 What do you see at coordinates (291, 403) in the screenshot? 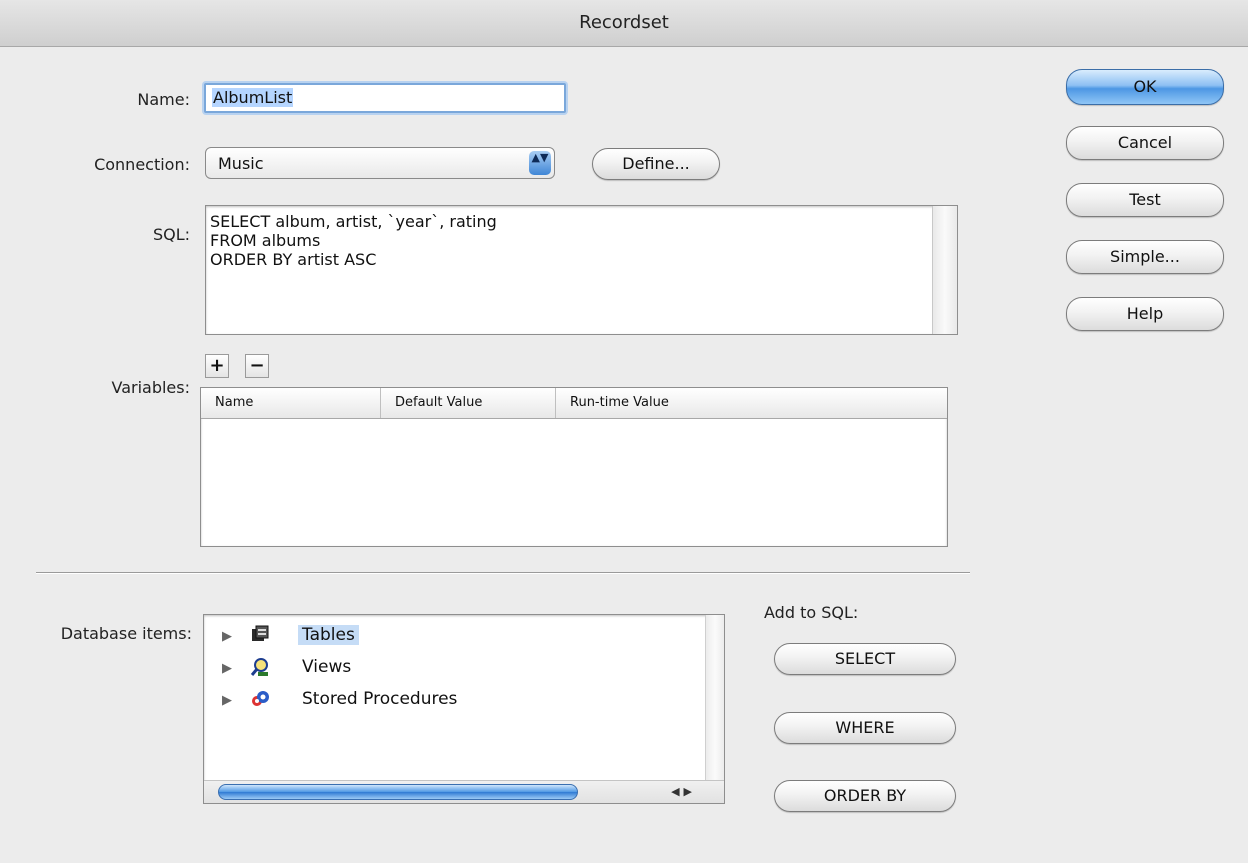
I see `column-header-name: Name` at bounding box center [291, 403].